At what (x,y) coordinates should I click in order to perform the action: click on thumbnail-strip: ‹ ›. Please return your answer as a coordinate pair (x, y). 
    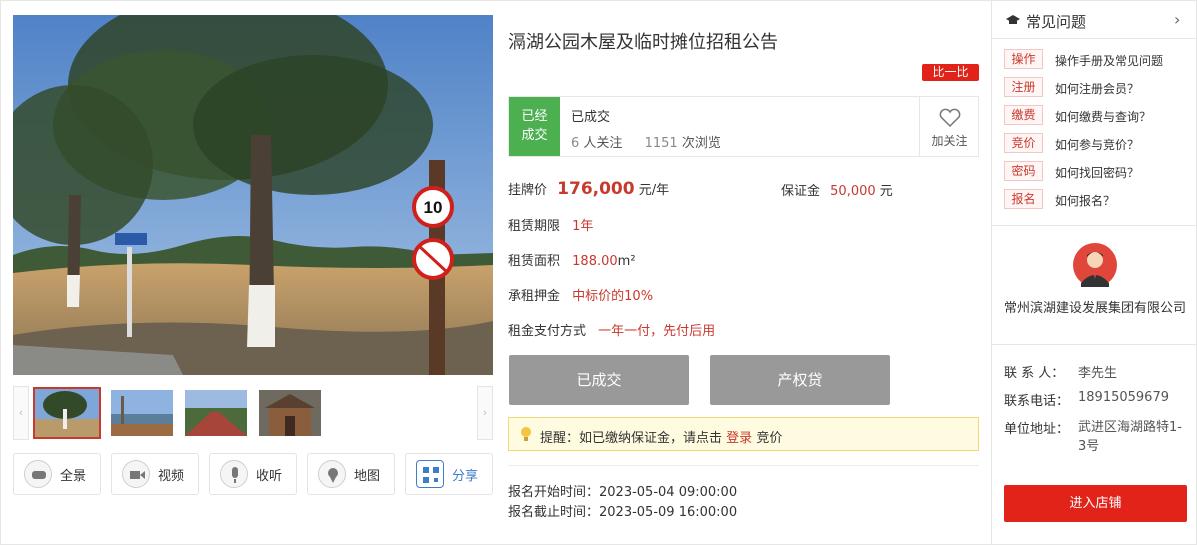
    Looking at the image, I should click on (253, 414).